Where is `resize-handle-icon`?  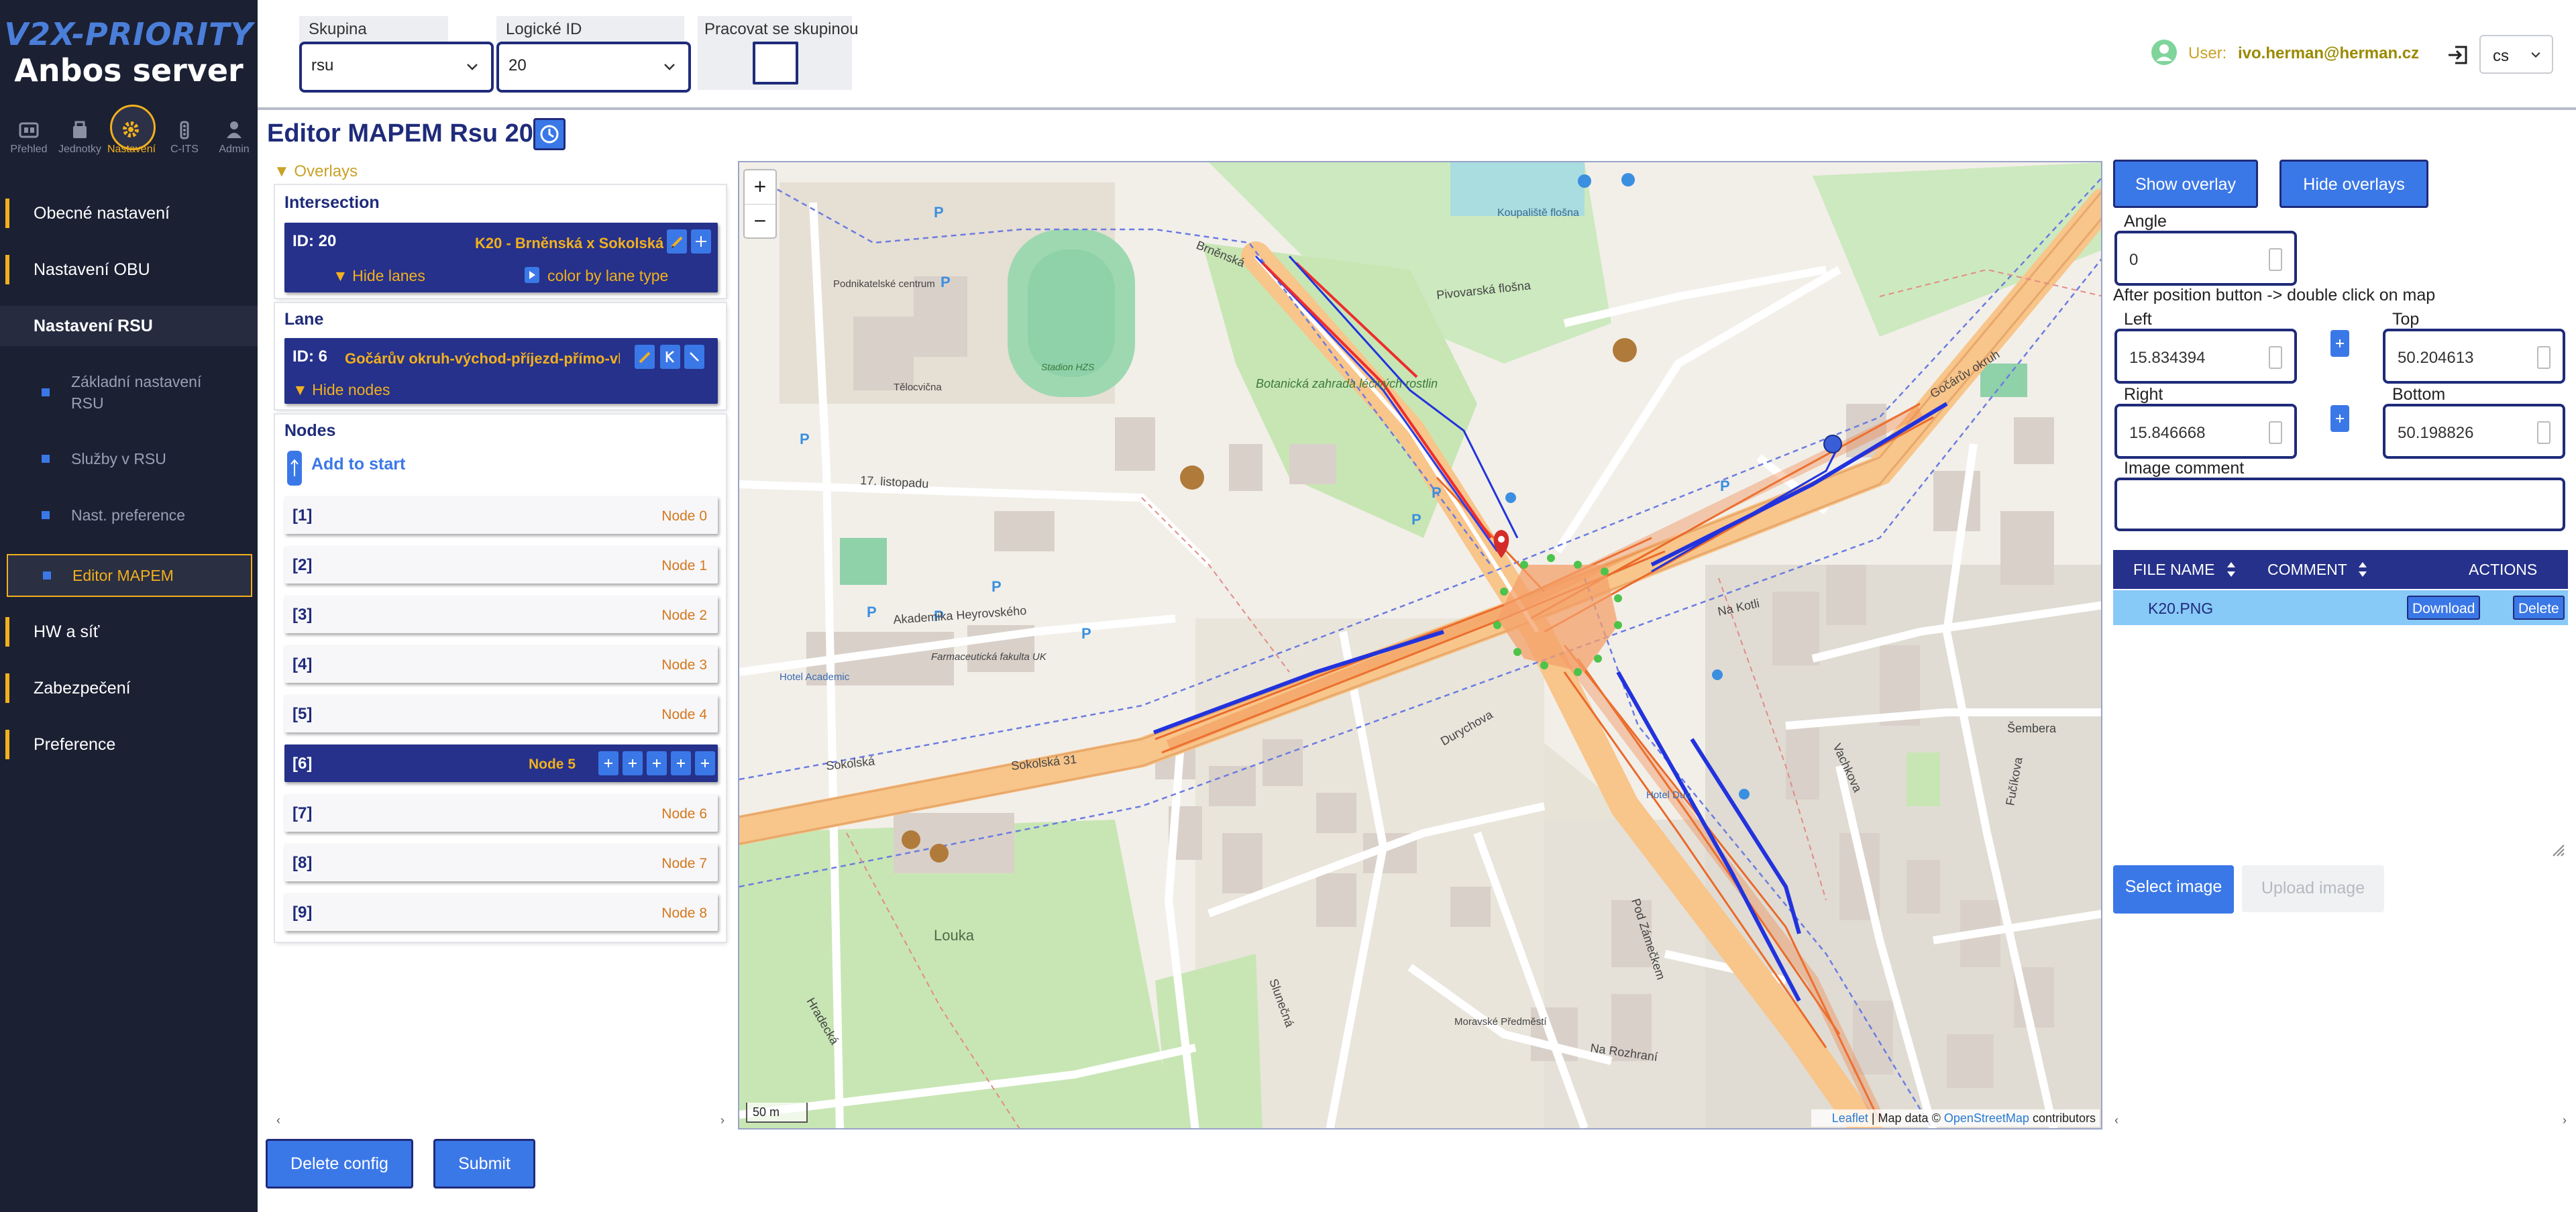
resize-handle-icon is located at coordinates (2558, 849).